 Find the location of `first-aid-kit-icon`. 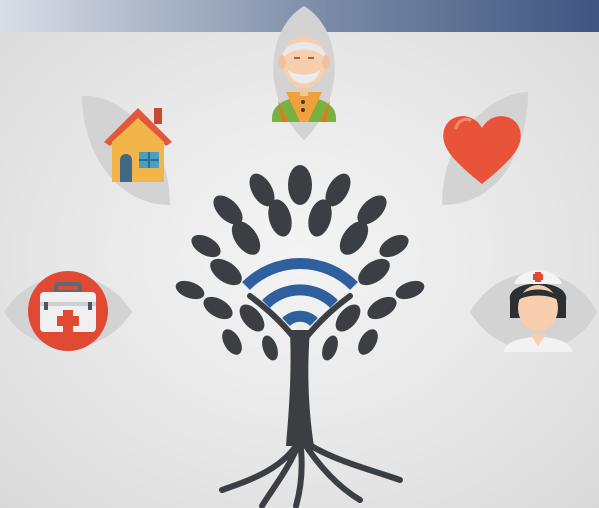

first-aid-kit-icon is located at coordinates (68, 311).